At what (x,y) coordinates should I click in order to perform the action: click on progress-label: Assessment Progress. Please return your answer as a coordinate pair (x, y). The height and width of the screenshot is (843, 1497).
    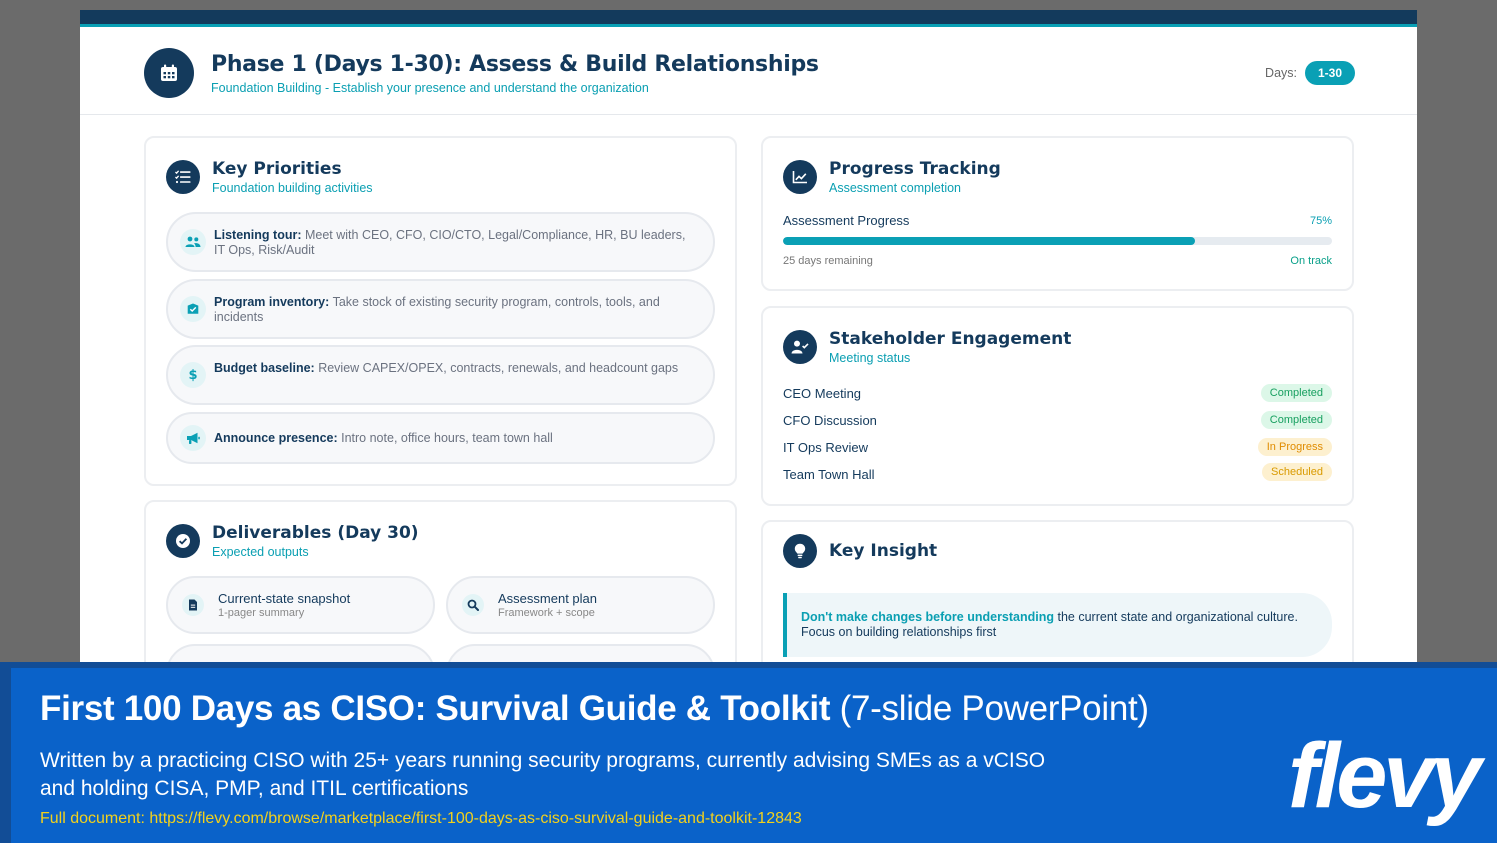
    Looking at the image, I should click on (846, 220).